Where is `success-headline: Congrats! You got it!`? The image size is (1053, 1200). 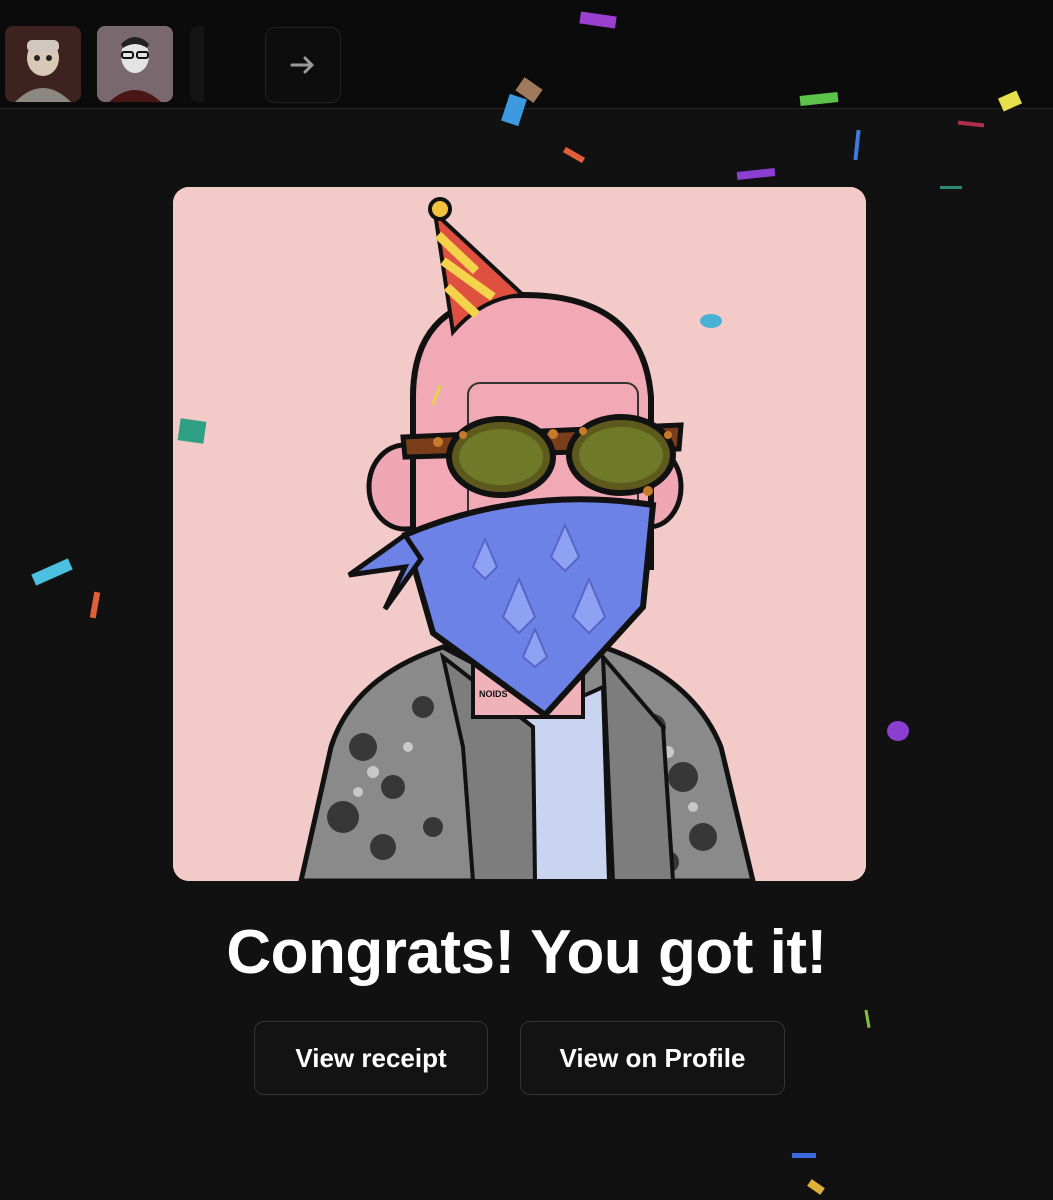 success-headline: Congrats! You got it! is located at coordinates (526, 952).